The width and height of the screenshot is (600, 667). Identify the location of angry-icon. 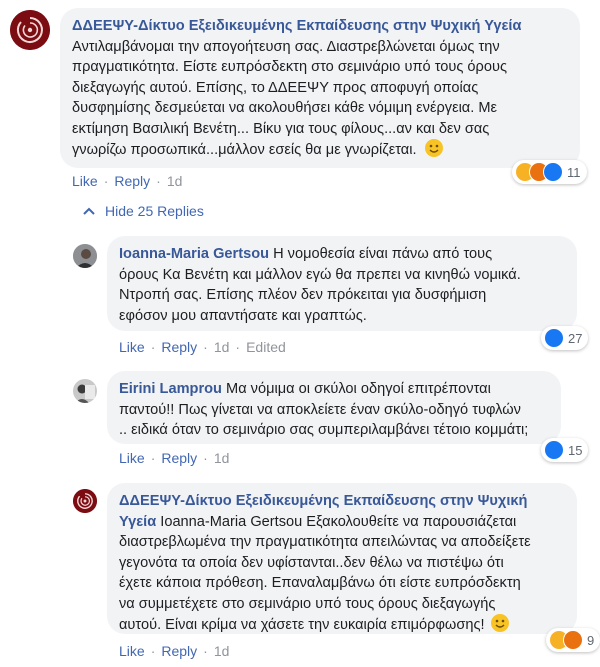
(573, 640).